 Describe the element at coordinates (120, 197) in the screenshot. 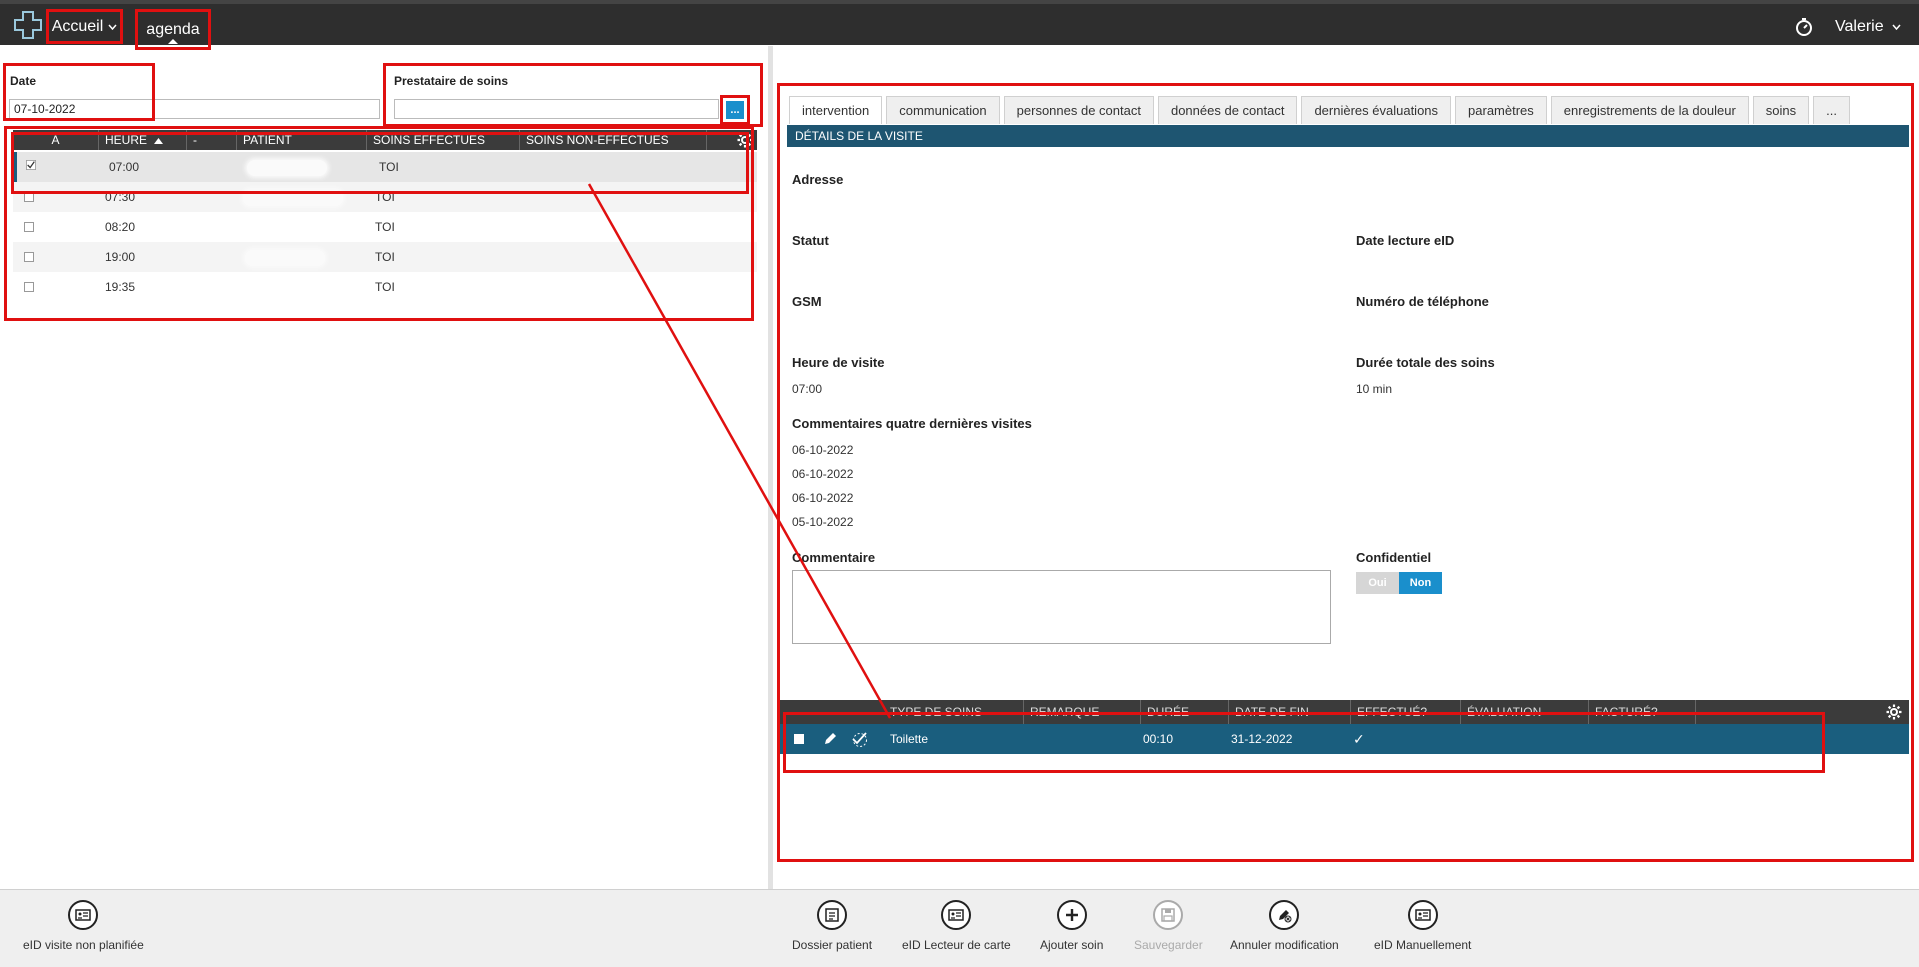

I see `row-time: 07:30` at that location.